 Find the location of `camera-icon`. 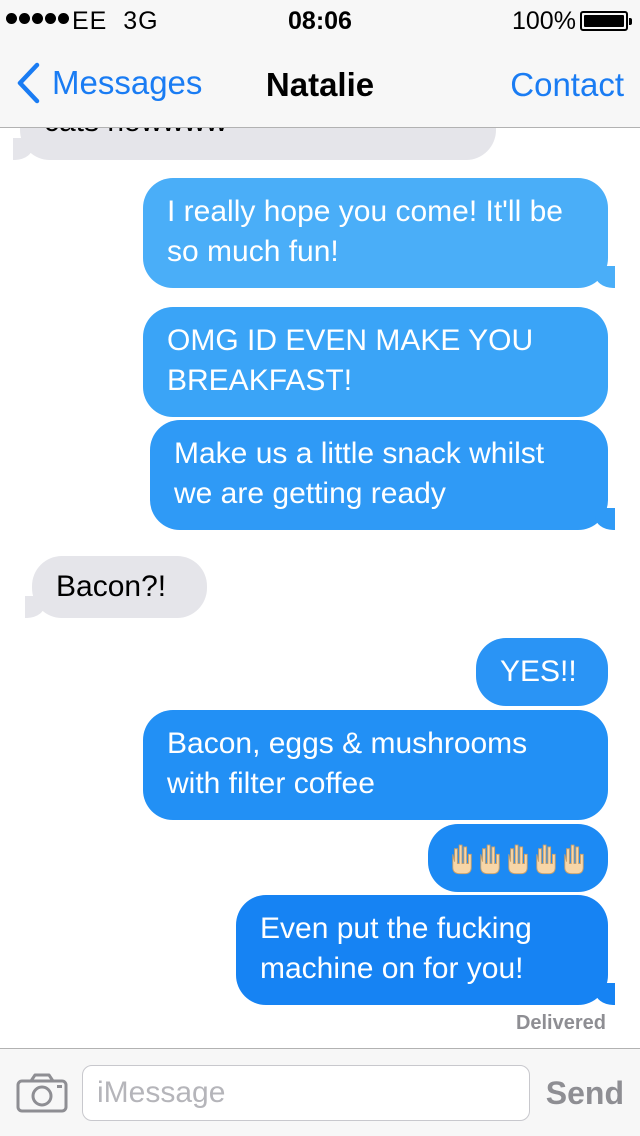

camera-icon is located at coordinates (42, 1093).